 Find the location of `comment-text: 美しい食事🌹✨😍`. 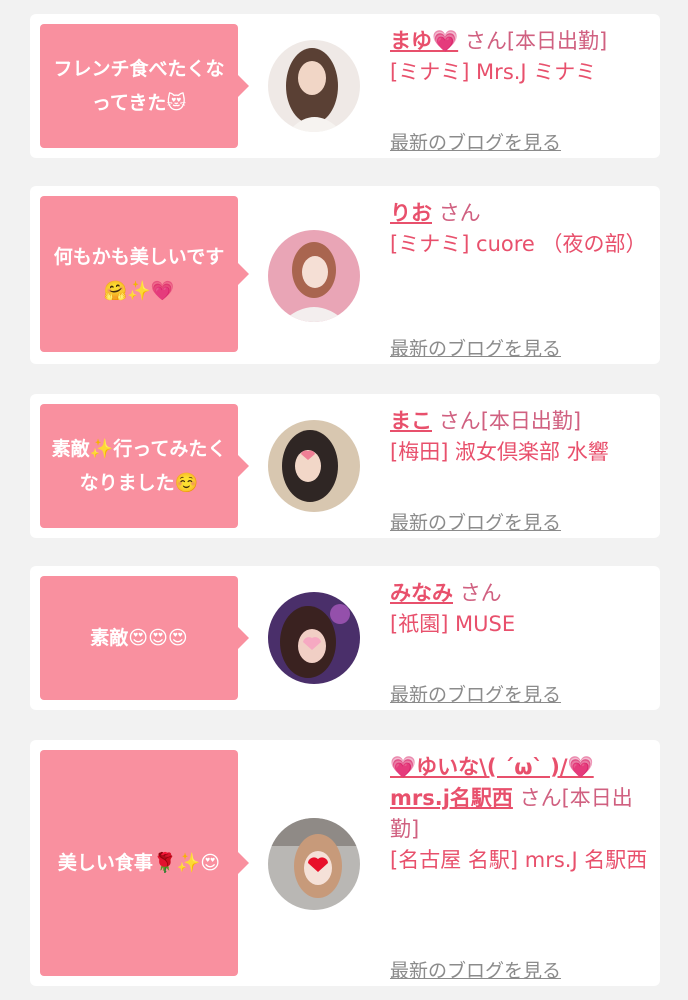

comment-text: 美しい食事🌹✨😍 is located at coordinates (139, 863).